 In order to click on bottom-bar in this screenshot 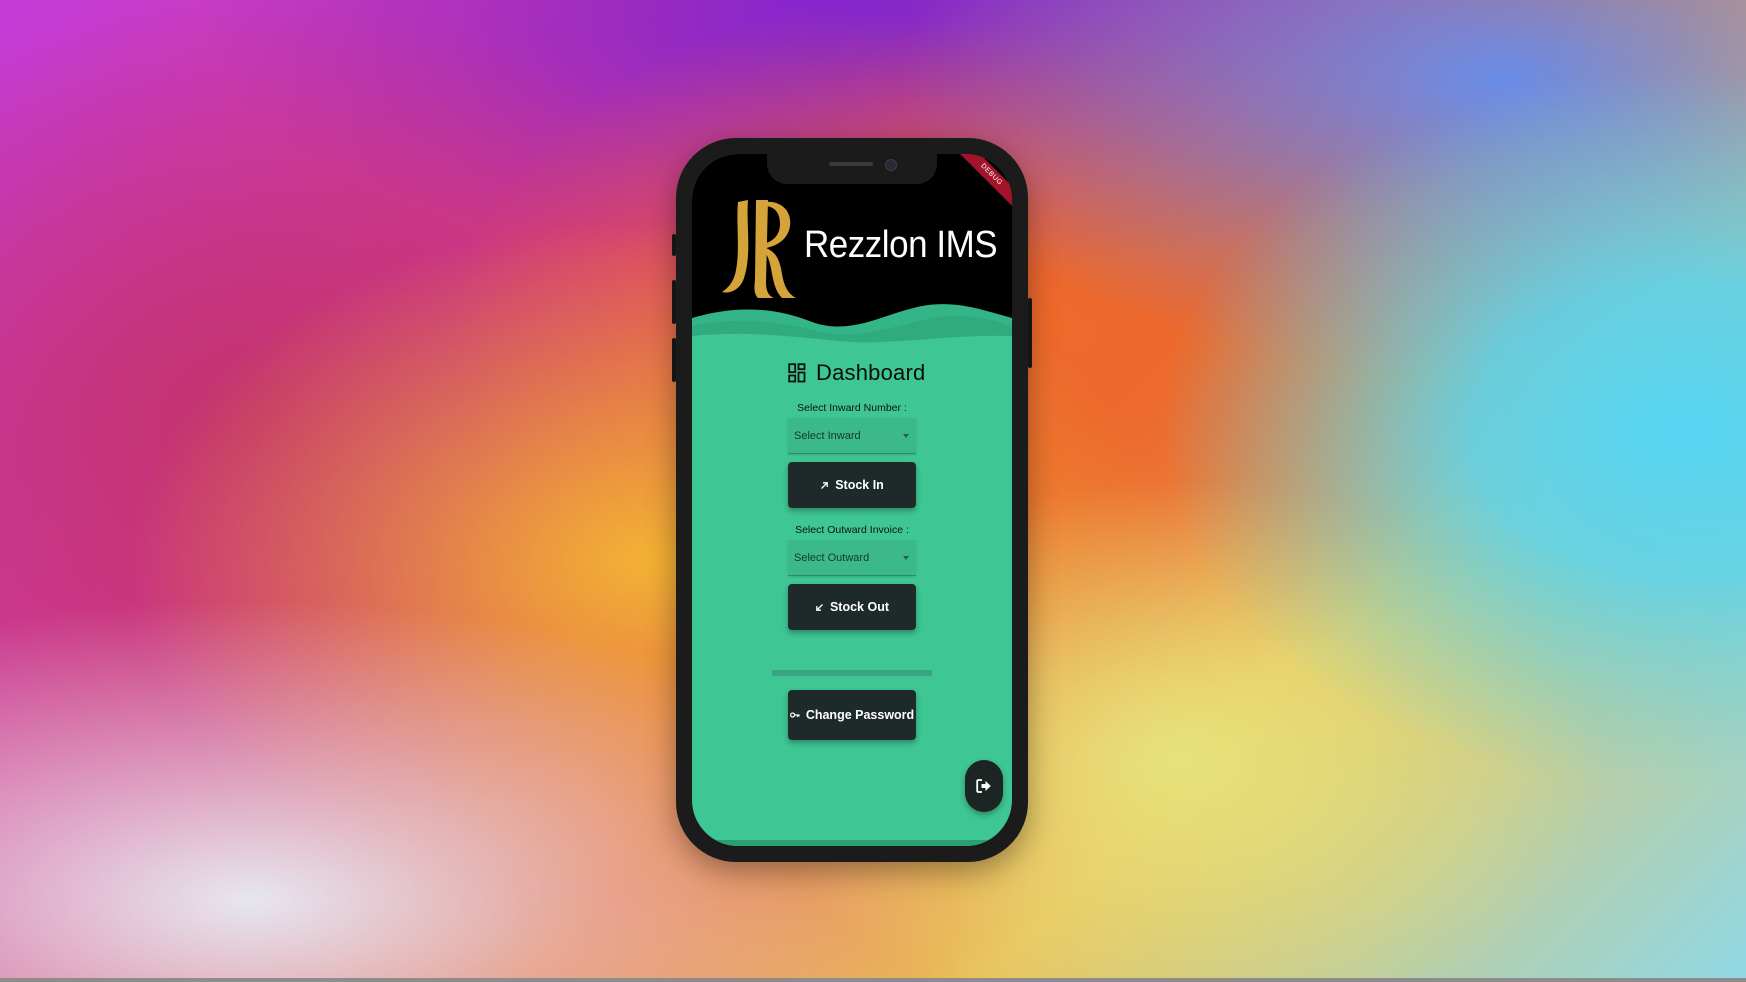, I will do `click(873, 980)`.